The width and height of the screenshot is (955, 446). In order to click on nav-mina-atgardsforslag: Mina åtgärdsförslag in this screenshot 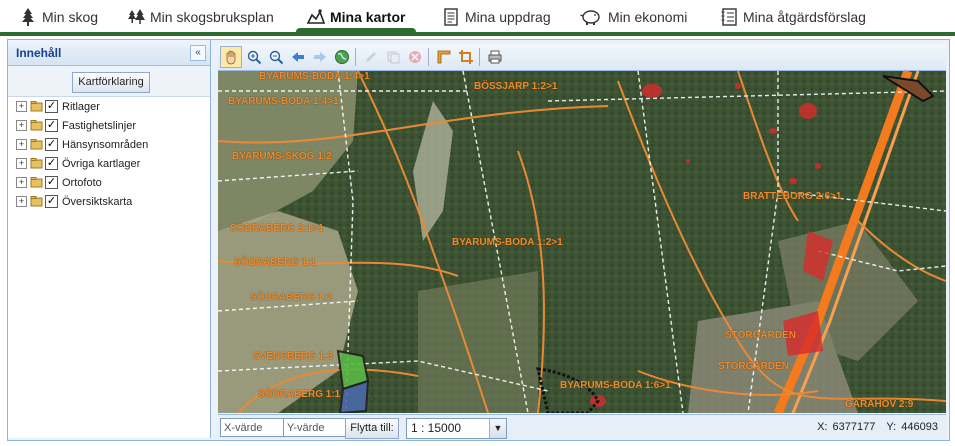, I will do `click(792, 16)`.